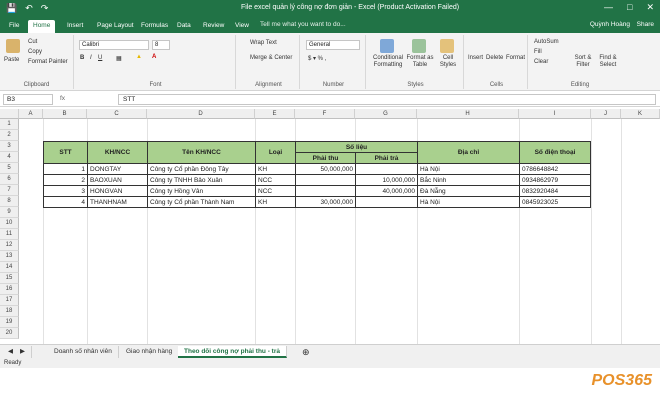 The image size is (660, 404). Describe the element at coordinates (497, 62) in the screenshot. I see `cells-group: Insert Delete Format Cells` at that location.